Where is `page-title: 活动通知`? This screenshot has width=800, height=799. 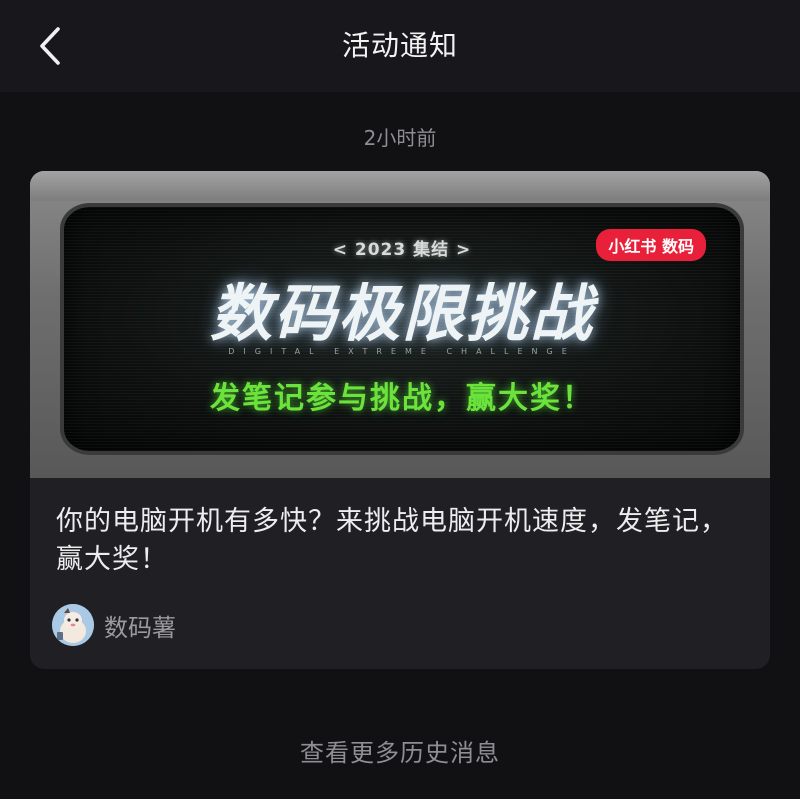
page-title: 活动通知 is located at coordinates (399, 45).